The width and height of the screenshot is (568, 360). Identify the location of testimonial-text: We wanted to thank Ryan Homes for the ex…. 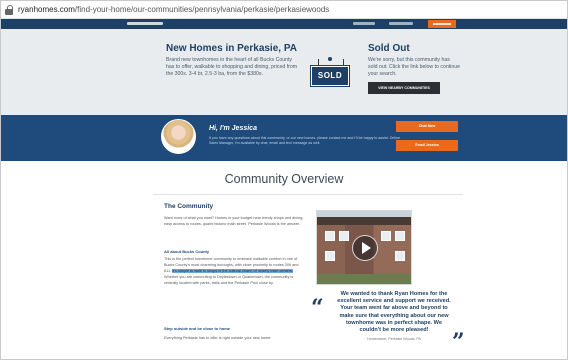
(394, 312).